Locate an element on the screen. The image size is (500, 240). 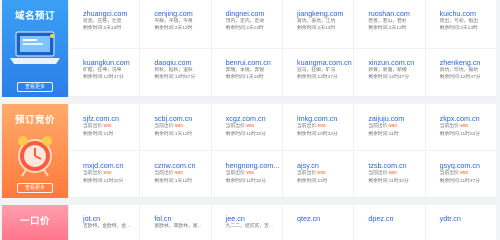
domain-description: 装瓷，庄慈，壮瓷 is located at coordinates (102, 21).